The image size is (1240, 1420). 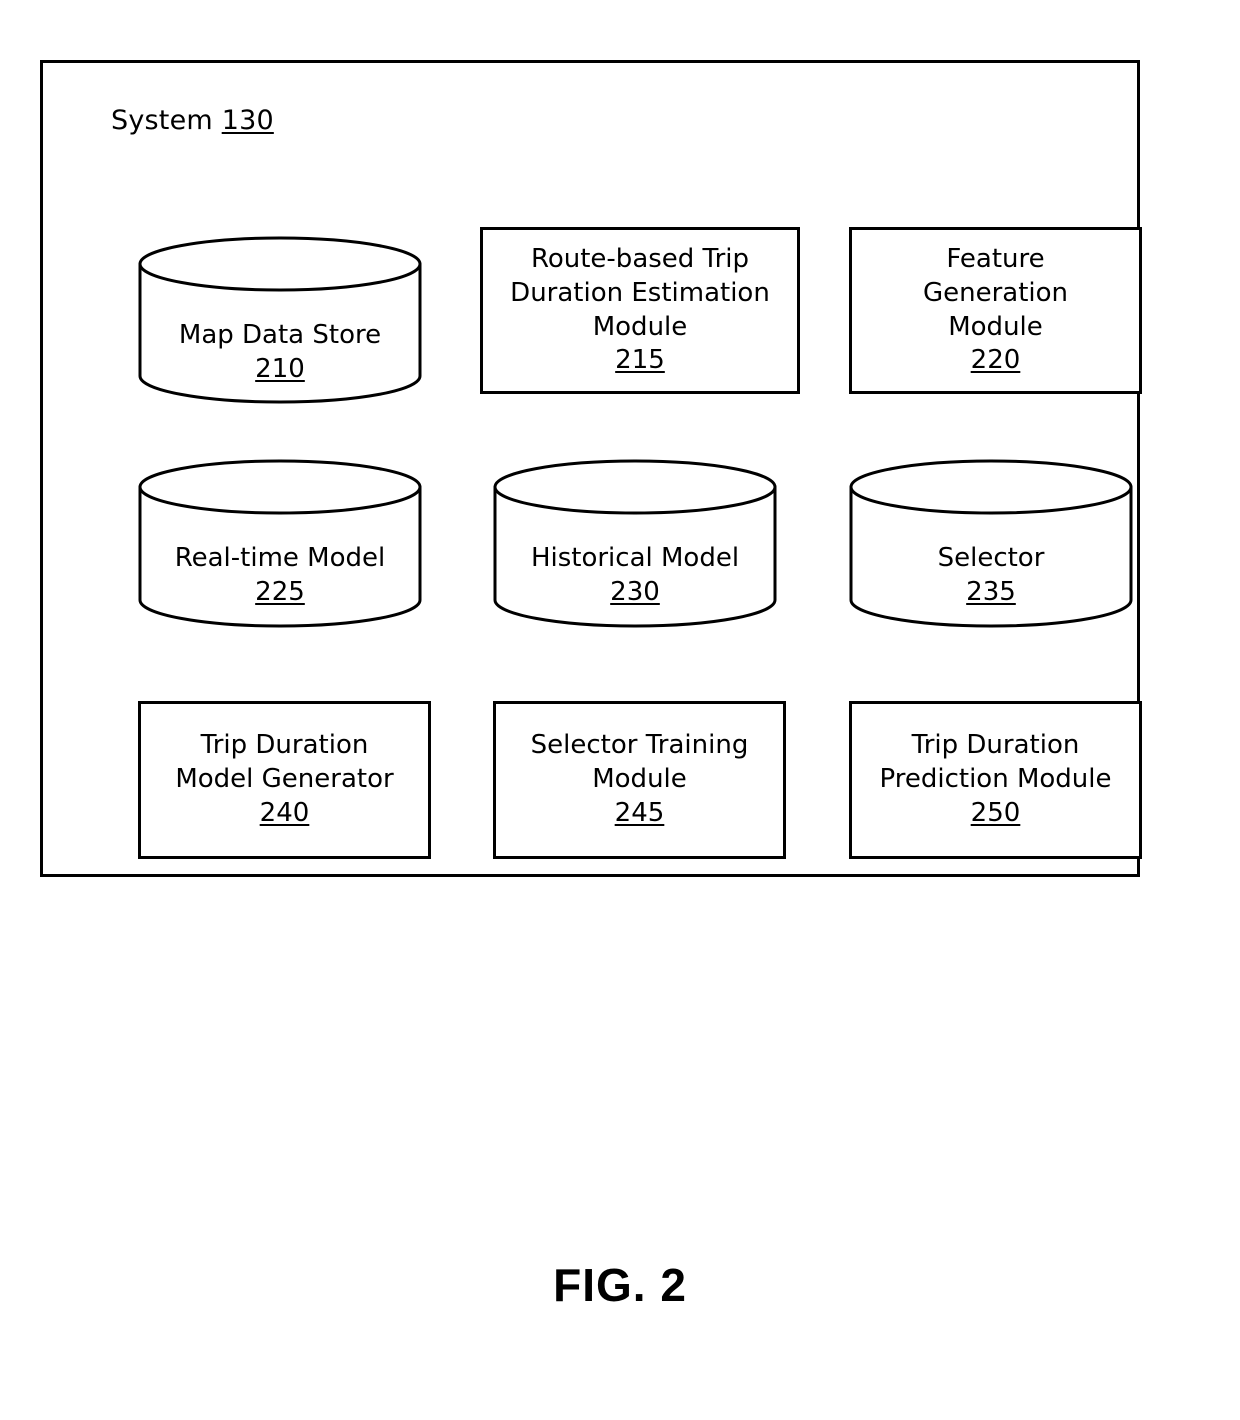 What do you see at coordinates (162, 120) in the screenshot?
I see `system-title-label: System` at bounding box center [162, 120].